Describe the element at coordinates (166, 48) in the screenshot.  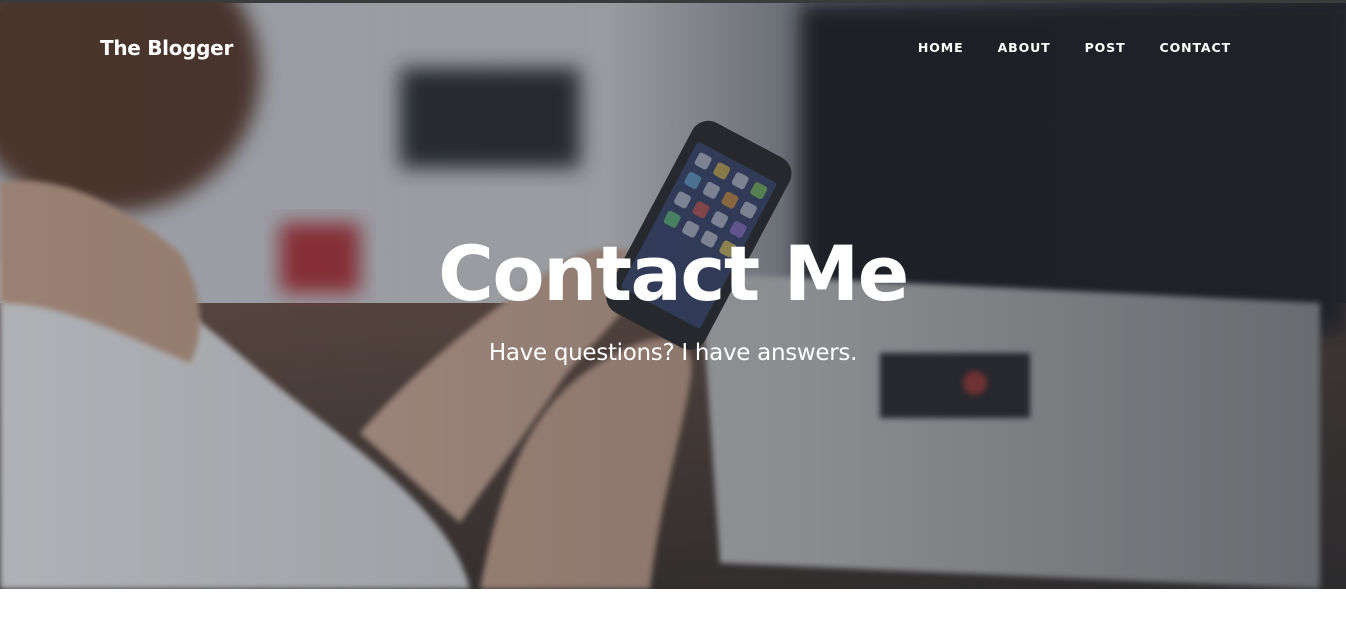
I see `brand-logo-link: The Blogger` at that location.